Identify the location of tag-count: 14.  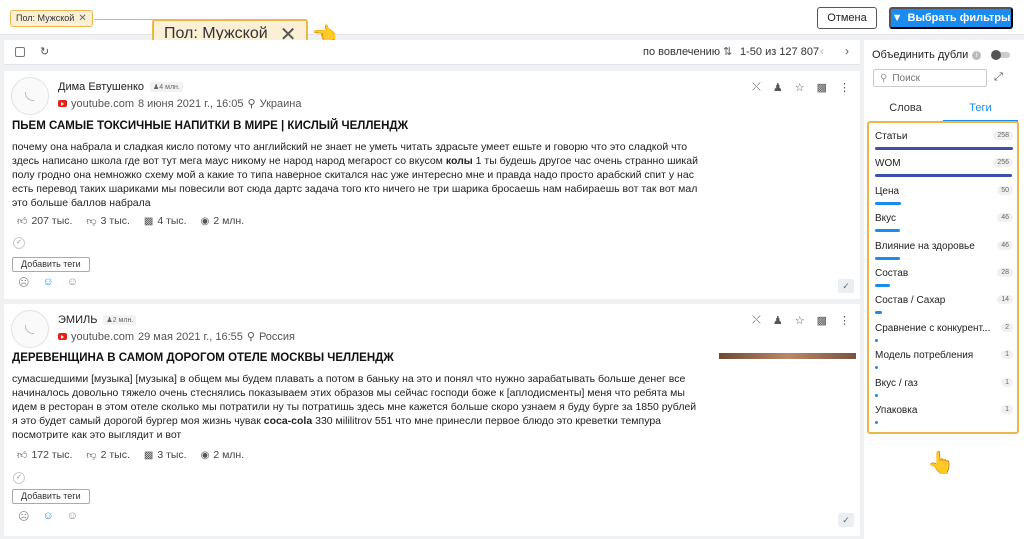
(1005, 300).